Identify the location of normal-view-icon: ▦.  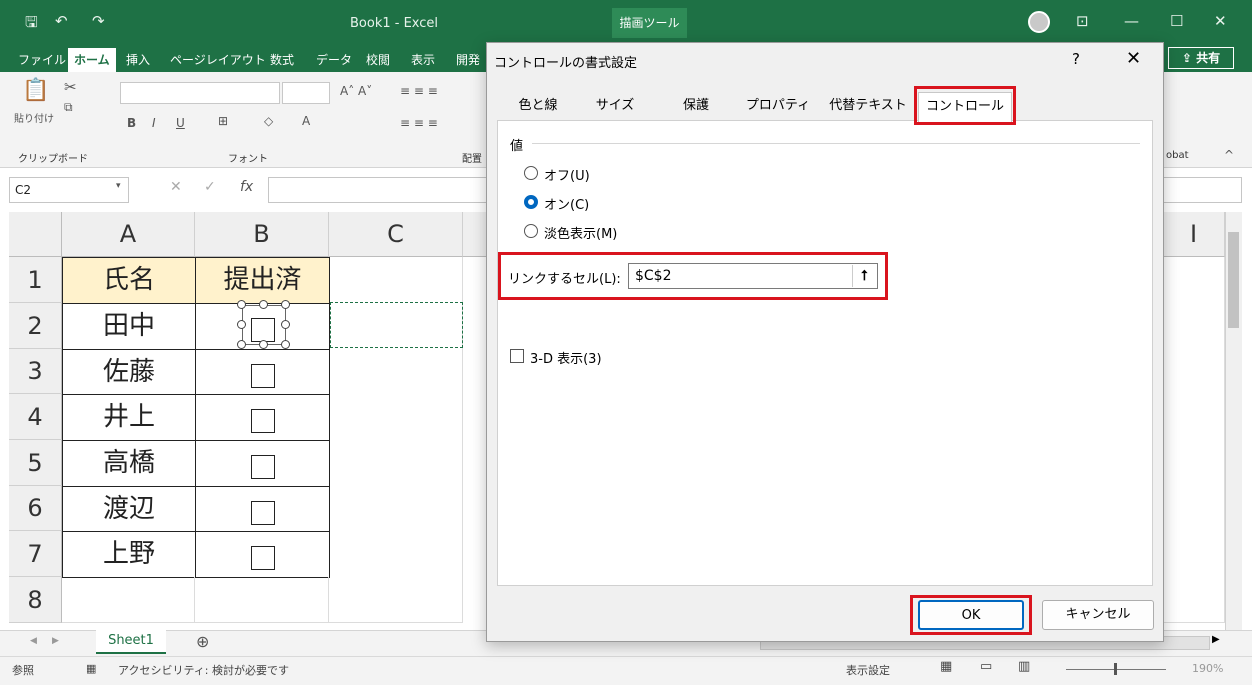
(946, 666).